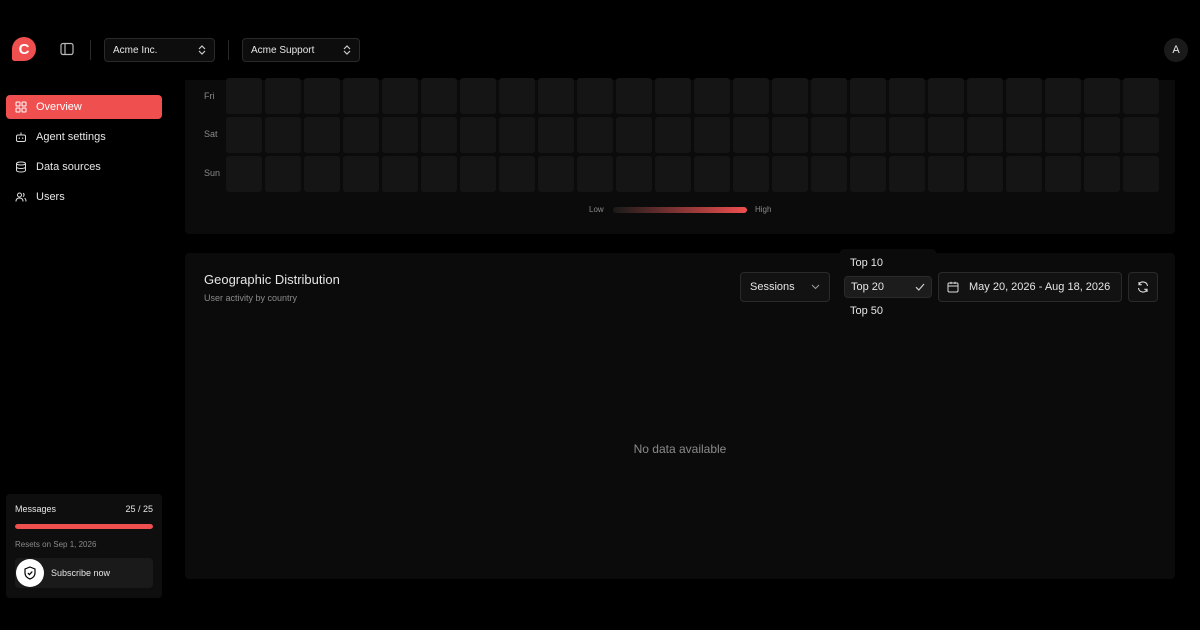 This screenshot has width=1200, height=630. What do you see at coordinates (84, 167) in the screenshot?
I see `sidebar-item-data-sources: Data sources` at bounding box center [84, 167].